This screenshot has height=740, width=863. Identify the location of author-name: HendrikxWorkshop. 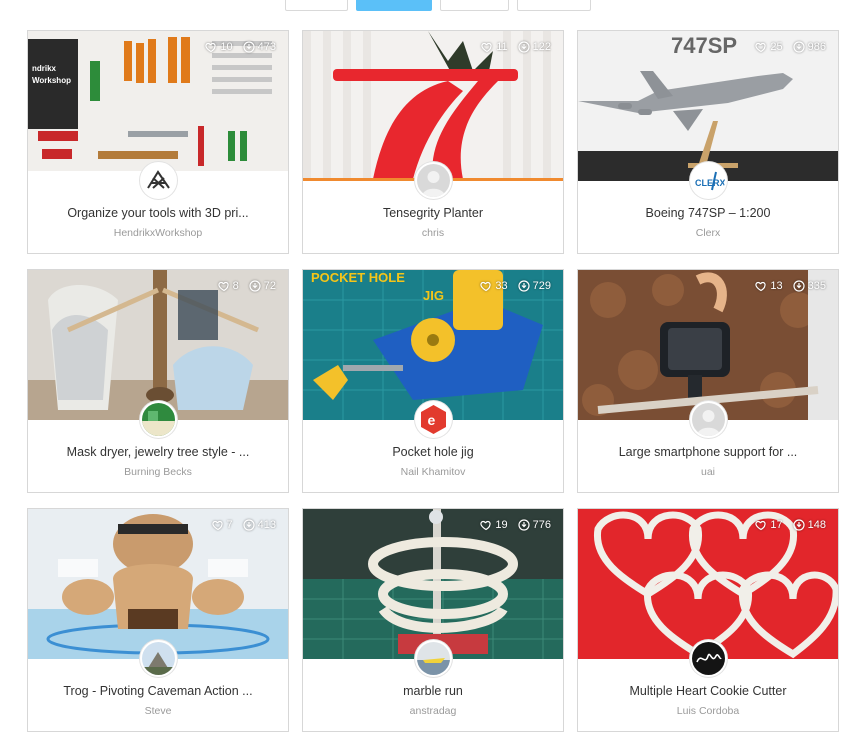
(158, 233).